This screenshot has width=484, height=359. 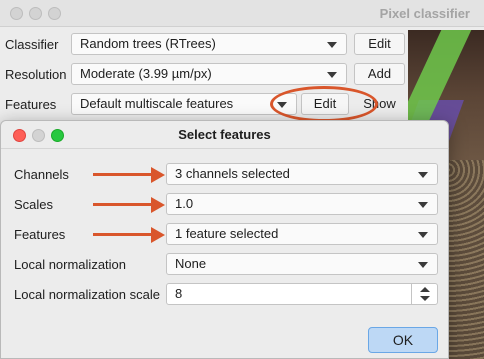 What do you see at coordinates (232, 173) in the screenshot?
I see `channels-value: 3 channels selected` at bounding box center [232, 173].